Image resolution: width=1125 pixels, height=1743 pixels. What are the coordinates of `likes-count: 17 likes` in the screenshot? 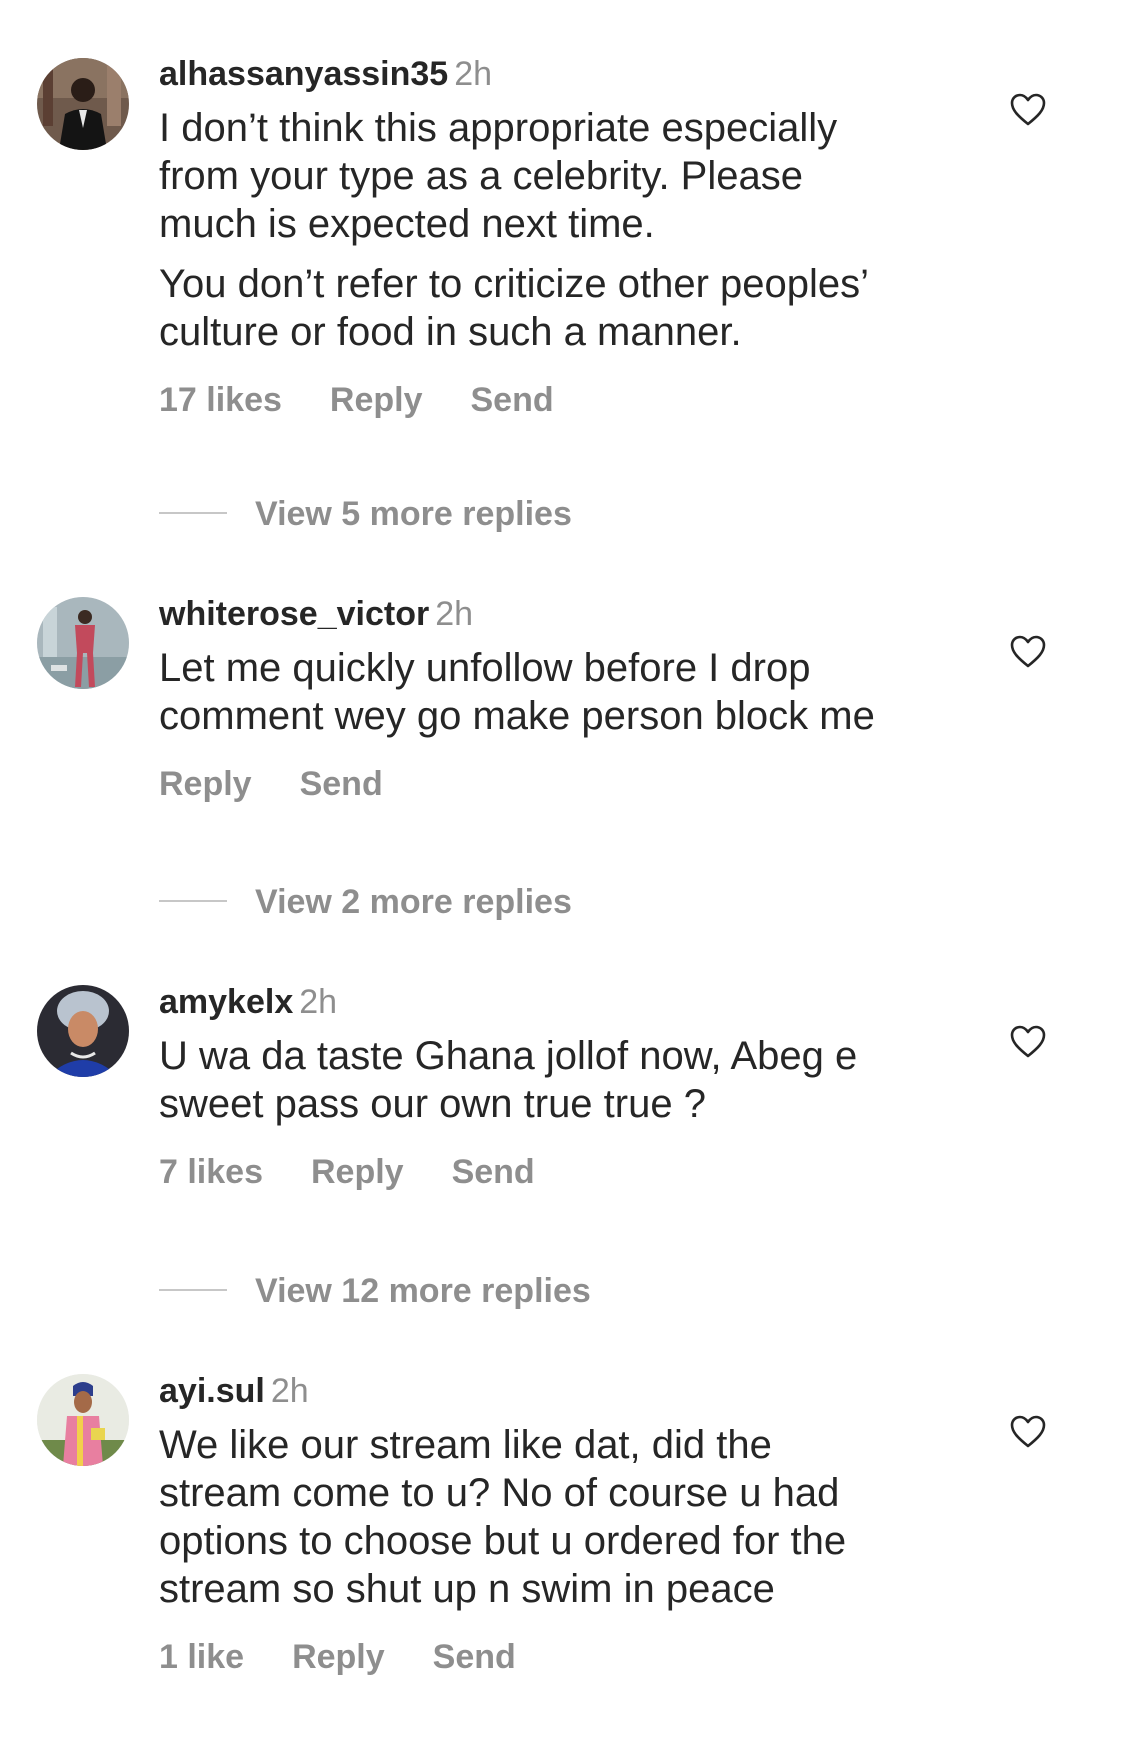 It's located at (220, 400).